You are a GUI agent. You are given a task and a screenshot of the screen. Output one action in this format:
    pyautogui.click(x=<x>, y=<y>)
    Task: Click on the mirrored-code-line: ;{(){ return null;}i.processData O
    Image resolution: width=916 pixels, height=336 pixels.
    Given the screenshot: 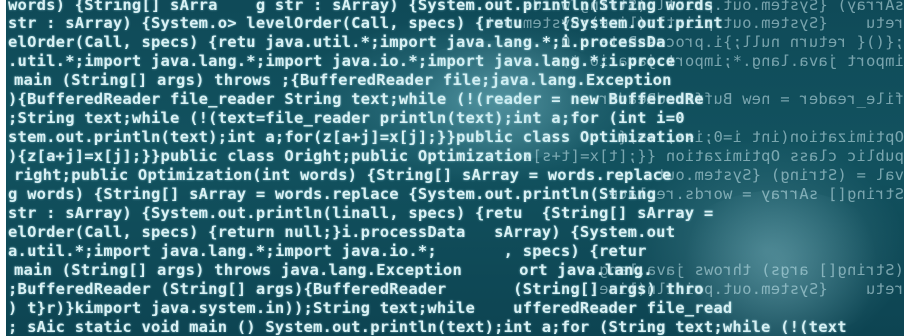 What is the action you would take?
    pyautogui.click(x=732, y=42)
    